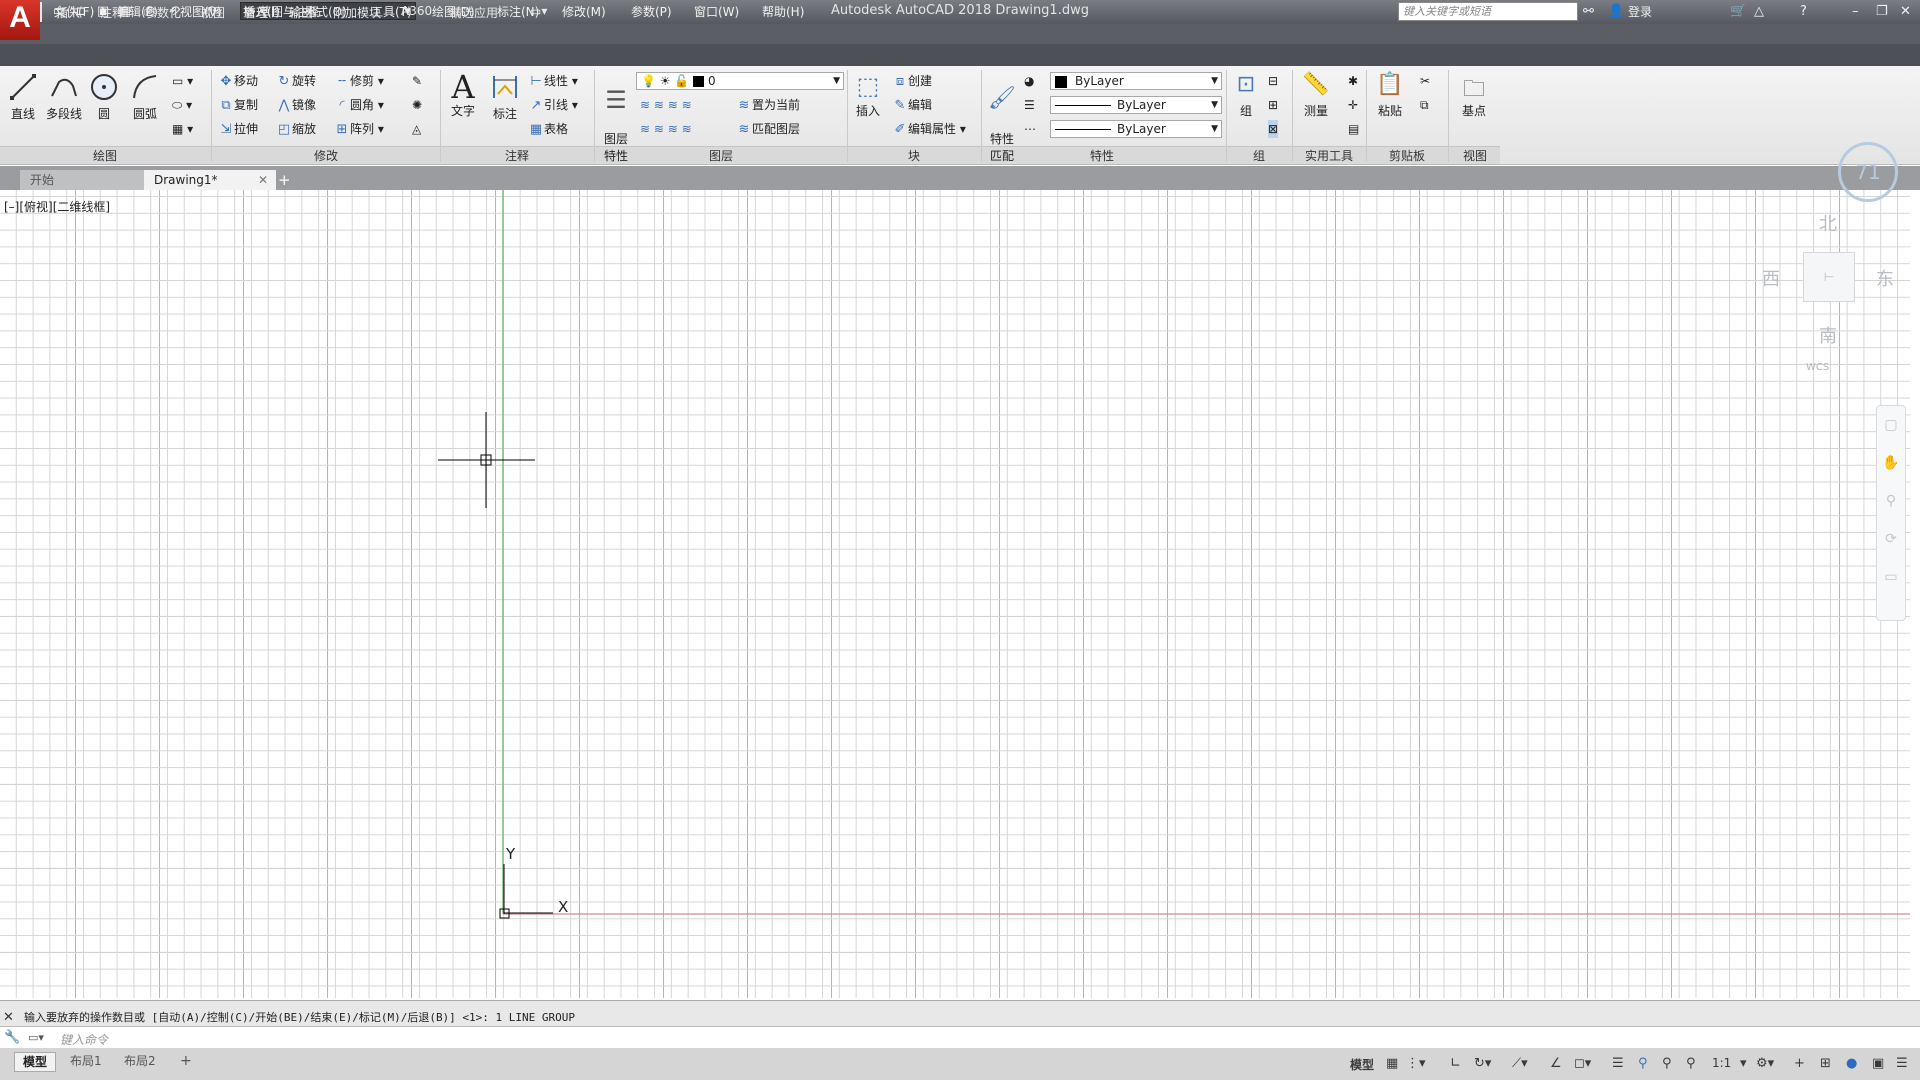  Describe the element at coordinates (1273, 81) in the screenshot. I see `ungroup-icon: ⊟` at that location.